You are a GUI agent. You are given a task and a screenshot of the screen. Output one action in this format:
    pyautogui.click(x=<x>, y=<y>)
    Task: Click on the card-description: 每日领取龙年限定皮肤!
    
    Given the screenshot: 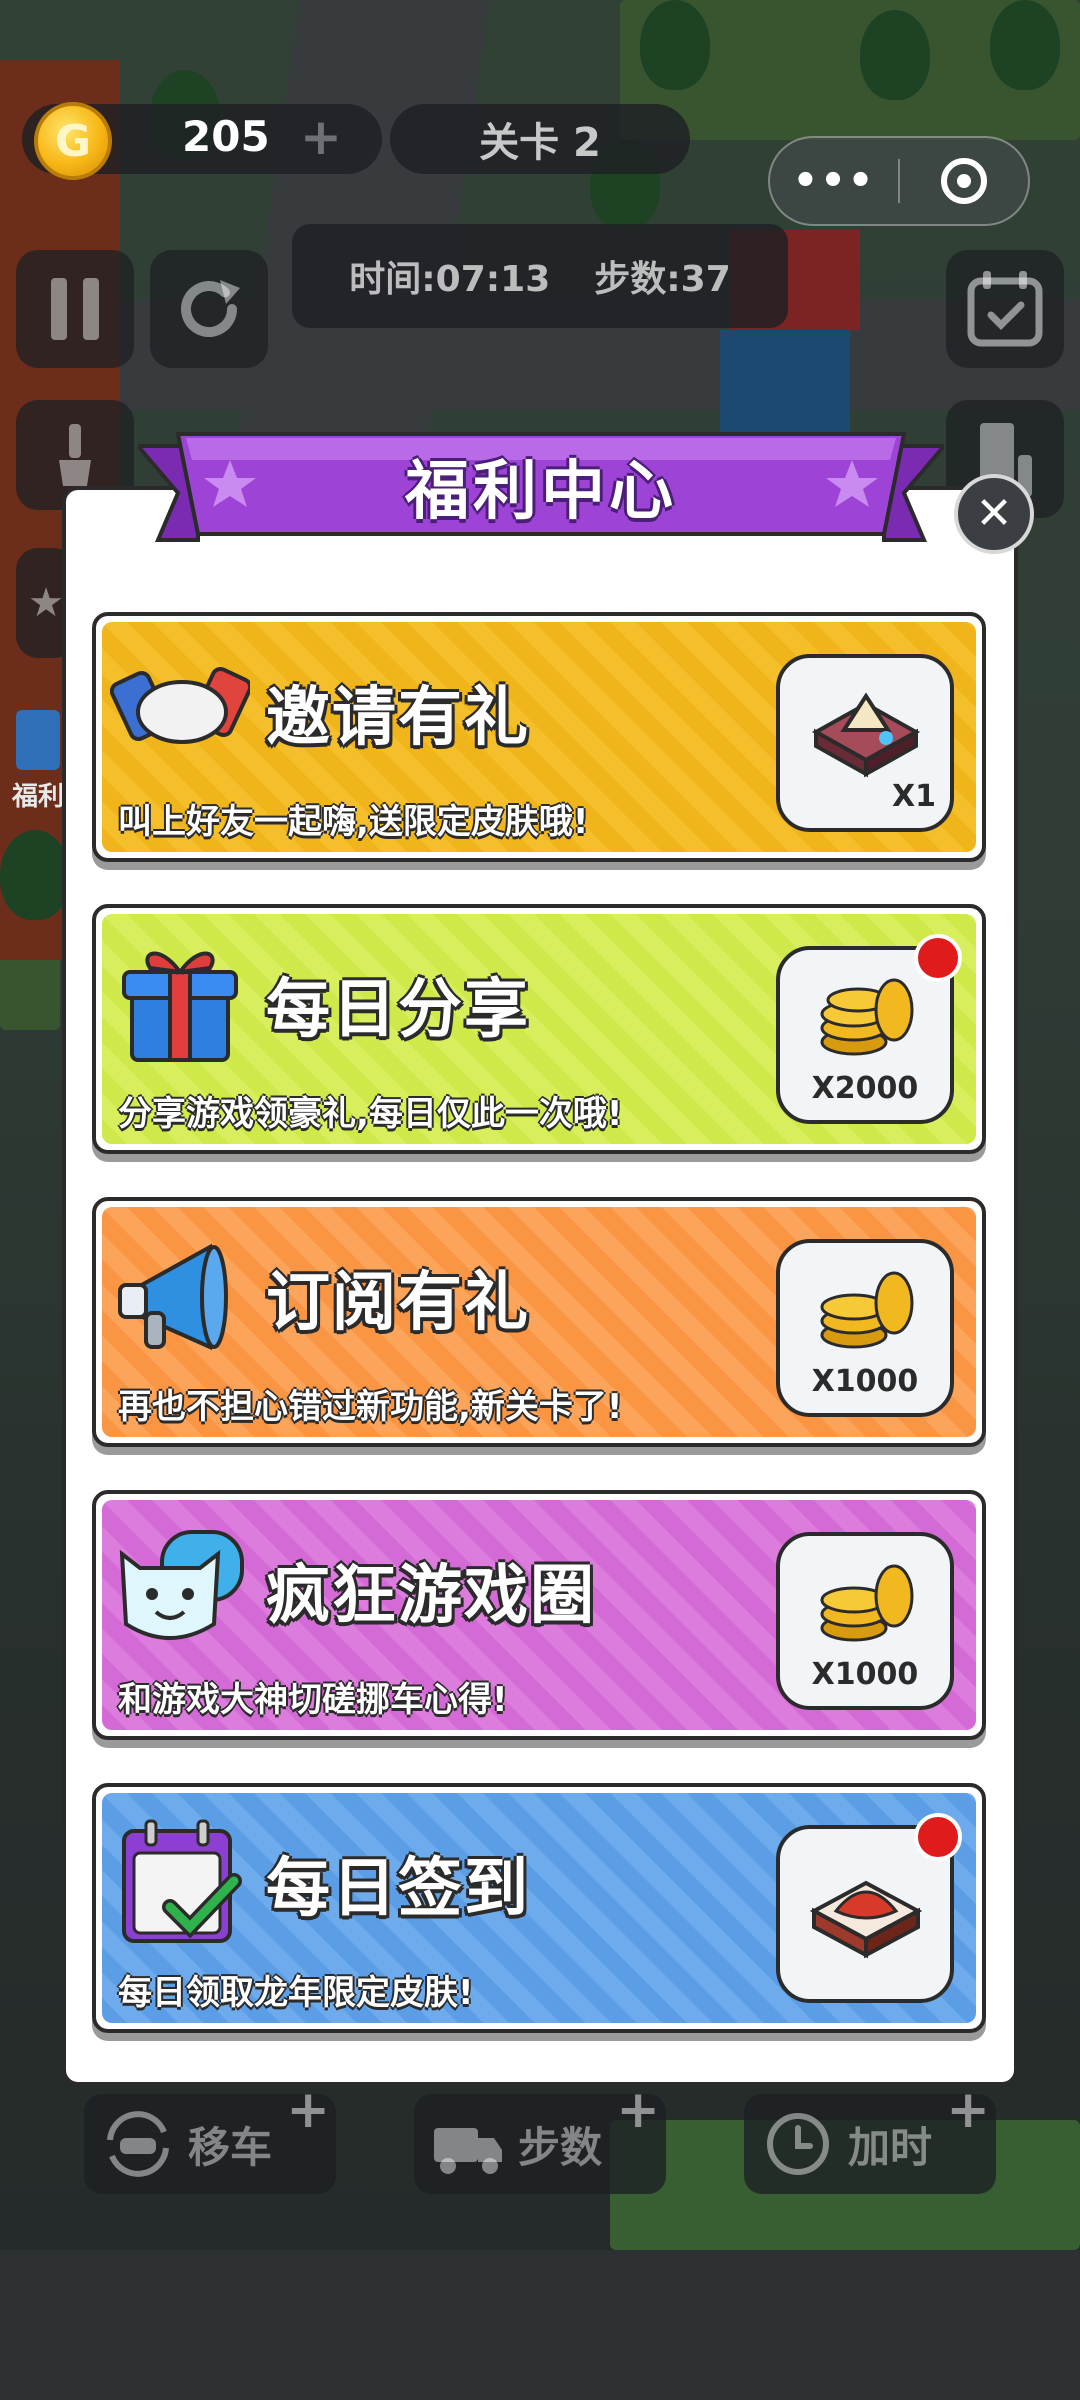 What is the action you would take?
    pyautogui.click(x=296, y=1993)
    